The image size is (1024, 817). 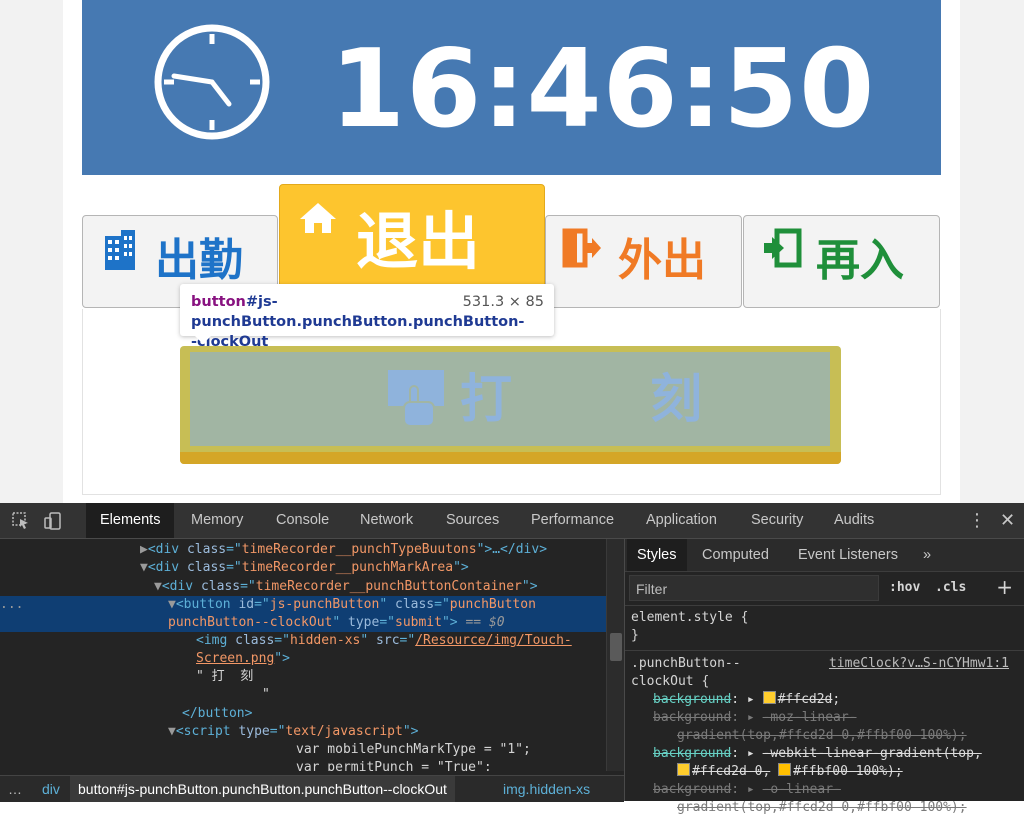 What do you see at coordinates (616, 647) in the screenshot?
I see `scrollbar-thumb` at bounding box center [616, 647].